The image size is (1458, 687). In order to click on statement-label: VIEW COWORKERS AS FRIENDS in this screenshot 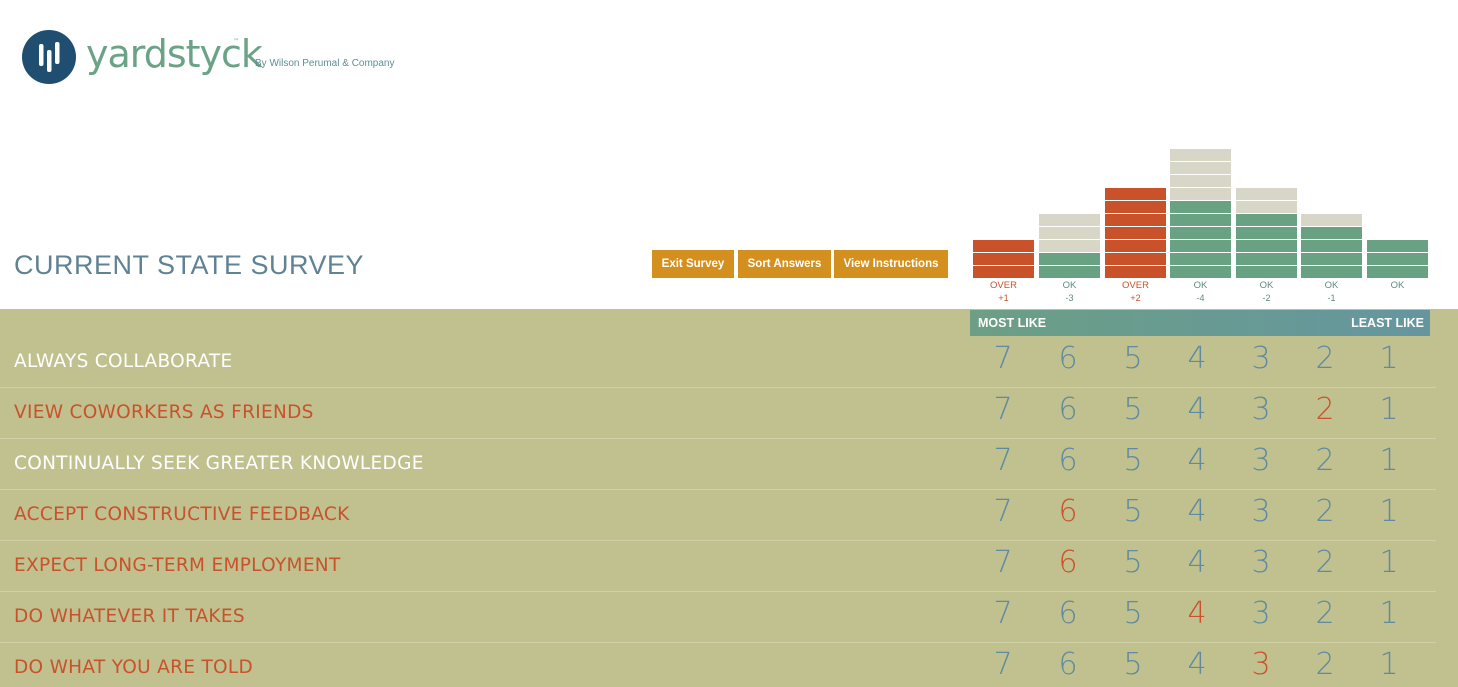, I will do `click(164, 412)`.